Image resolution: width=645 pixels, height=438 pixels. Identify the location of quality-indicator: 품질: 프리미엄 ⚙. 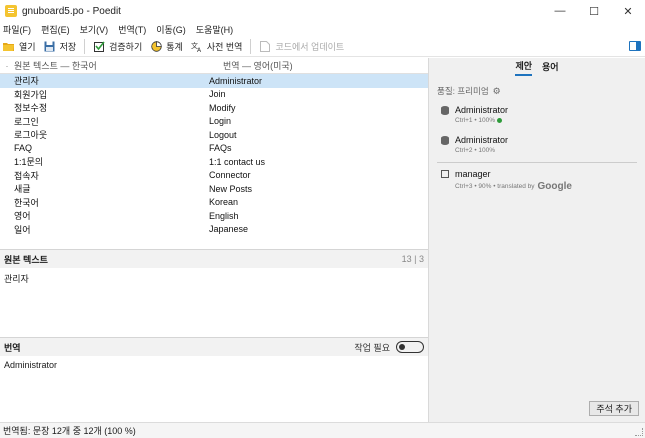
(537, 91).